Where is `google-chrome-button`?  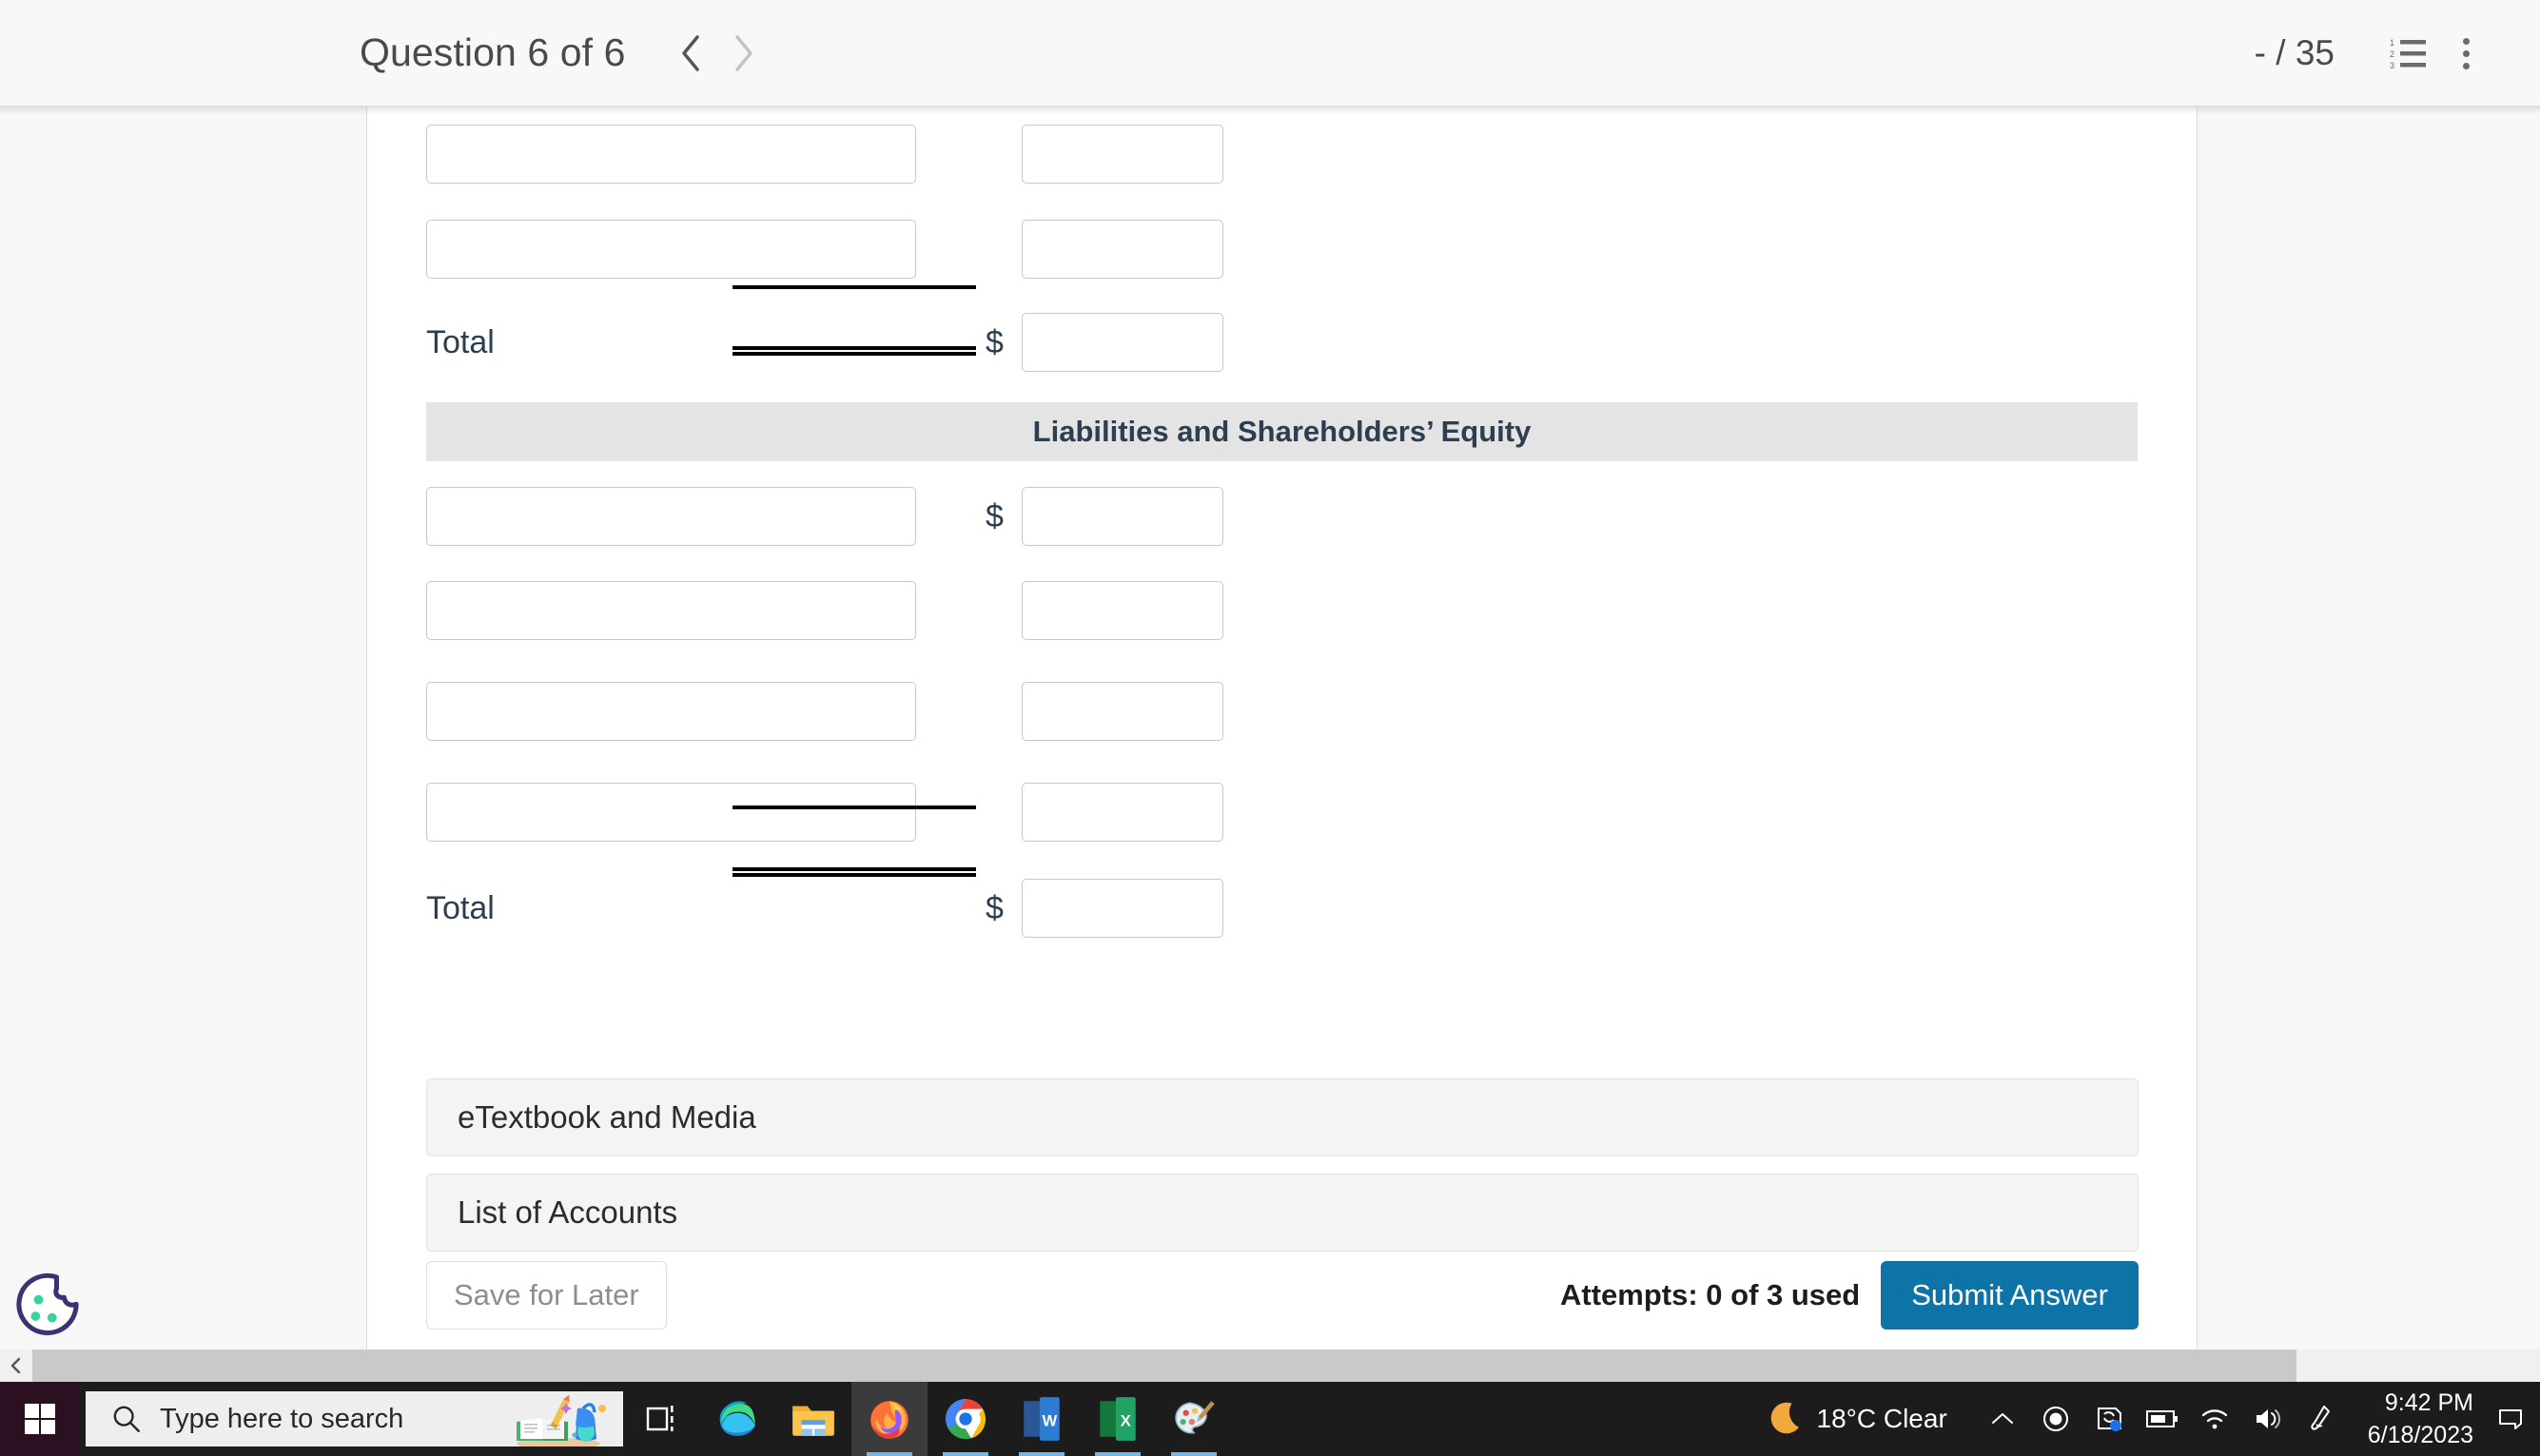
google-chrome-button is located at coordinates (966, 1419).